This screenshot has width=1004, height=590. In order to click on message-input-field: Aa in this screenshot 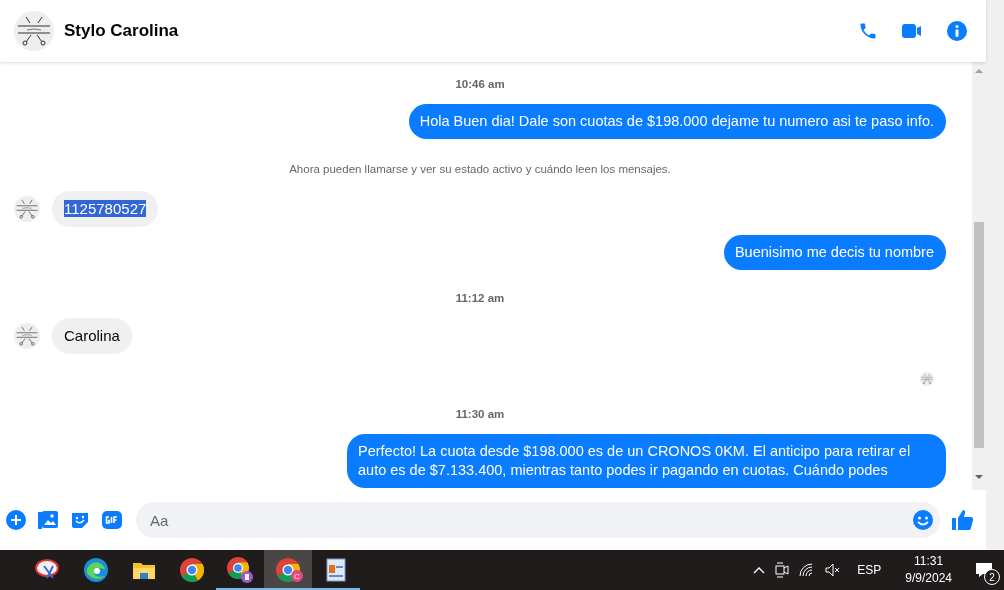, I will do `click(530, 520)`.